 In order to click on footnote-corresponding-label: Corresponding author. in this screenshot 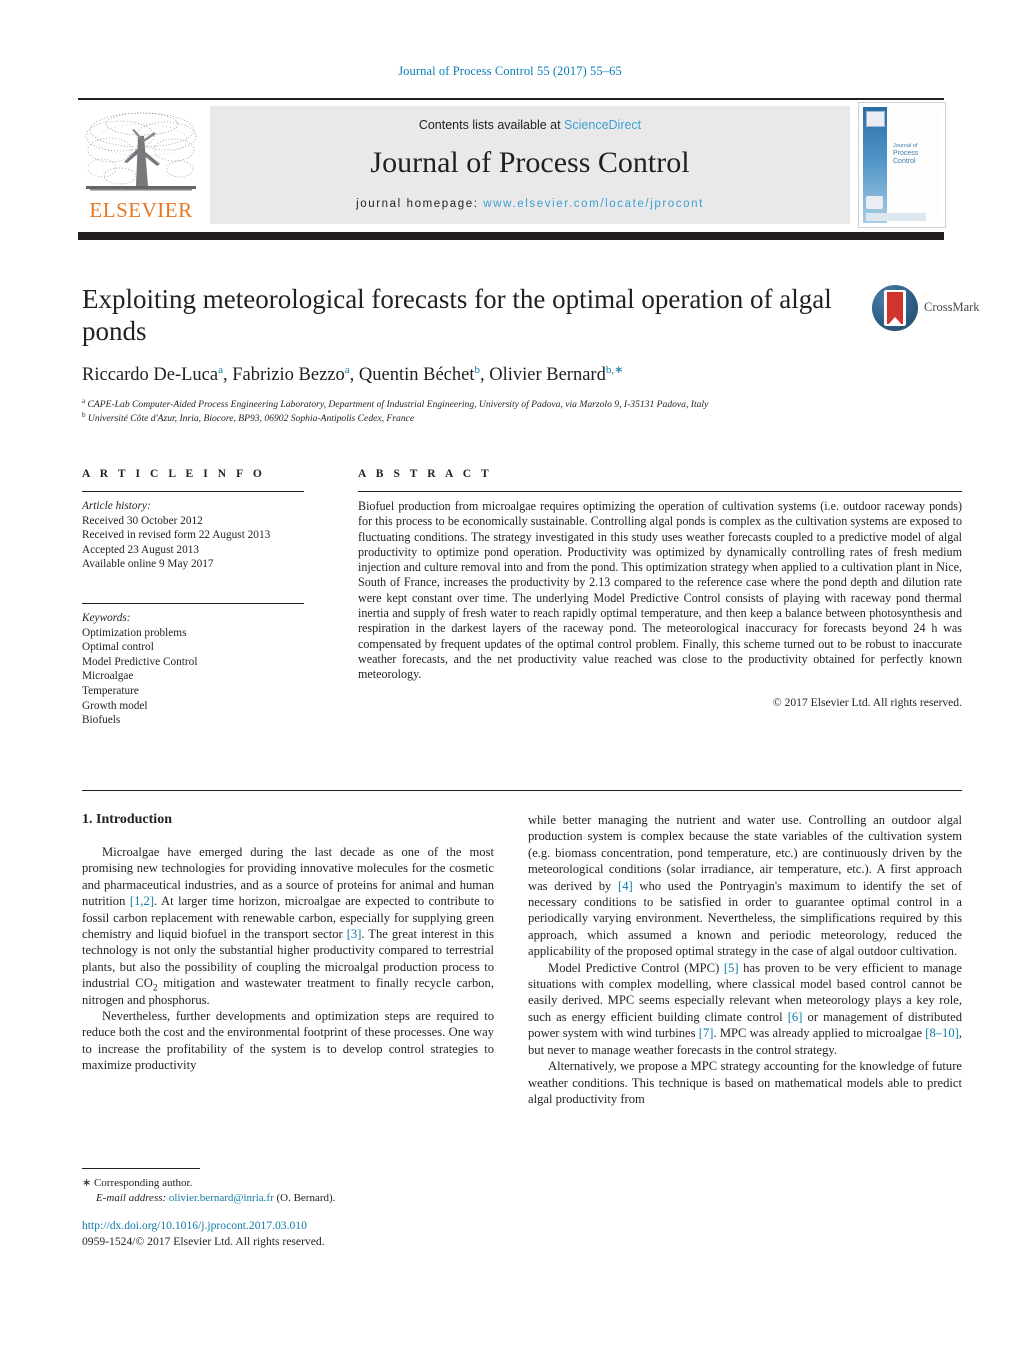, I will do `click(143, 1183)`.